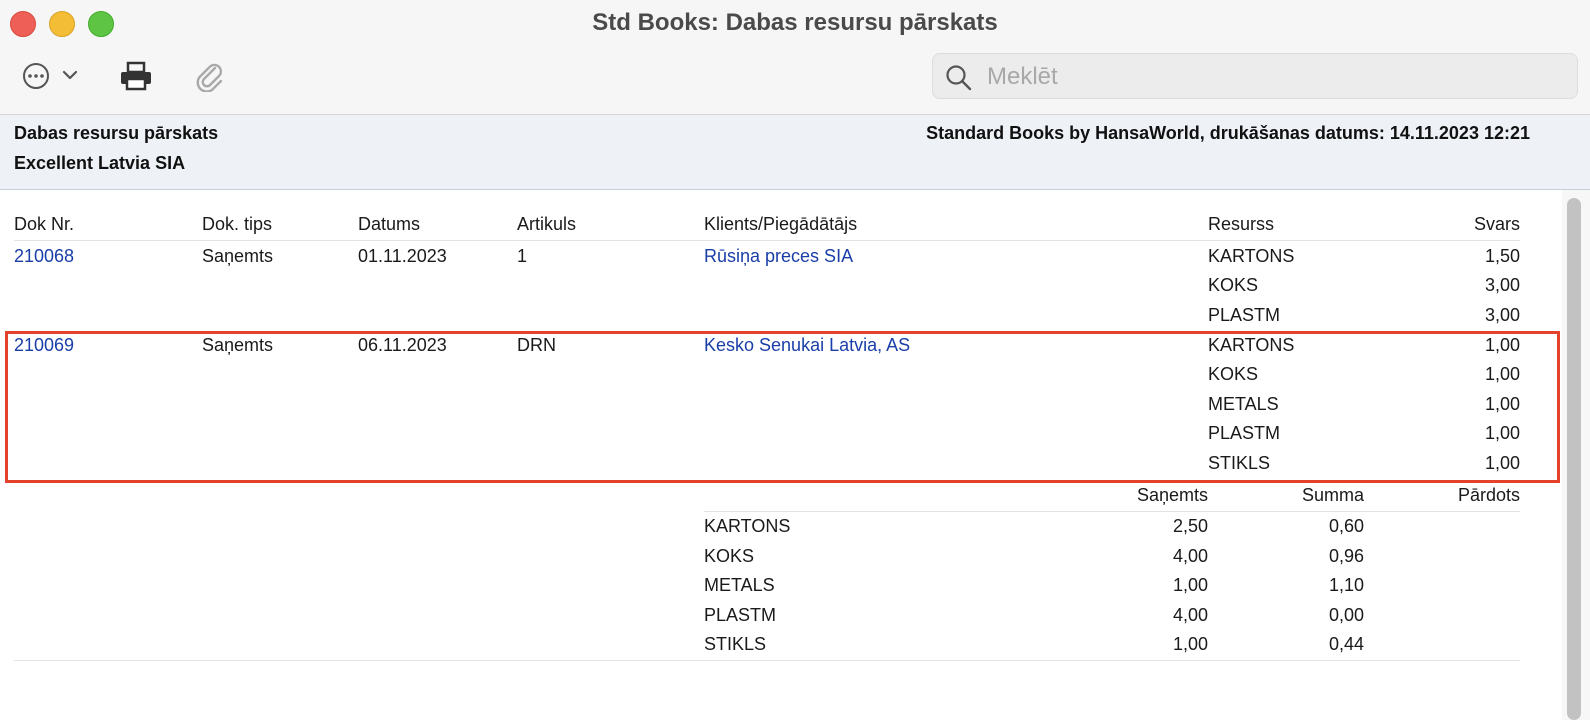 Image resolution: width=1590 pixels, height=720 pixels. Describe the element at coordinates (1267, 77) in the screenshot. I see `search-input` at that location.